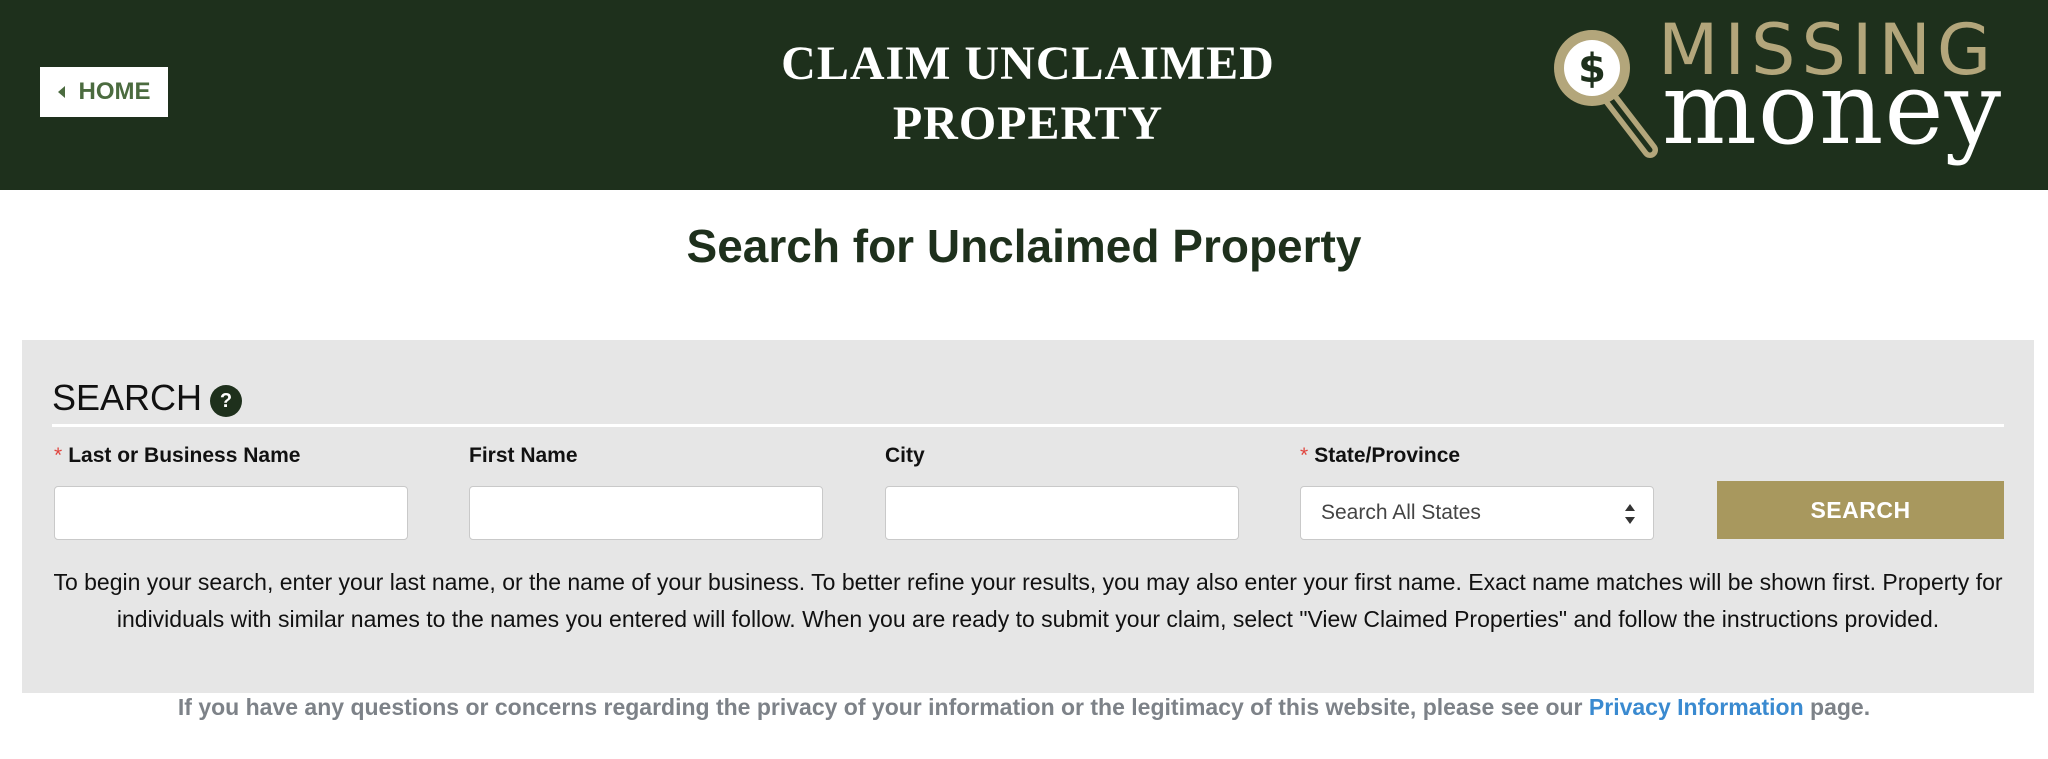 This screenshot has height=759, width=2048. I want to click on magnifier-dollar-icon: $, so click(1606, 94).